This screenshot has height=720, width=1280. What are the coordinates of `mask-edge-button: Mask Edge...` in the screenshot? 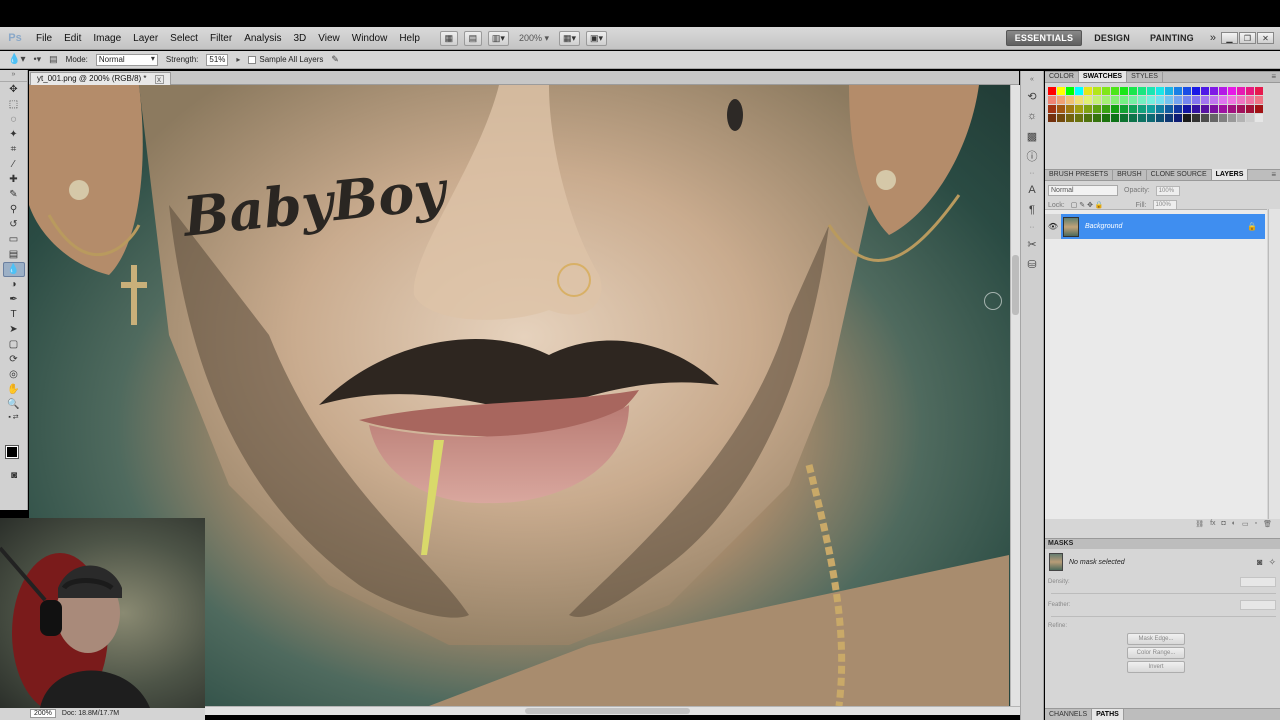 It's located at (1156, 639).